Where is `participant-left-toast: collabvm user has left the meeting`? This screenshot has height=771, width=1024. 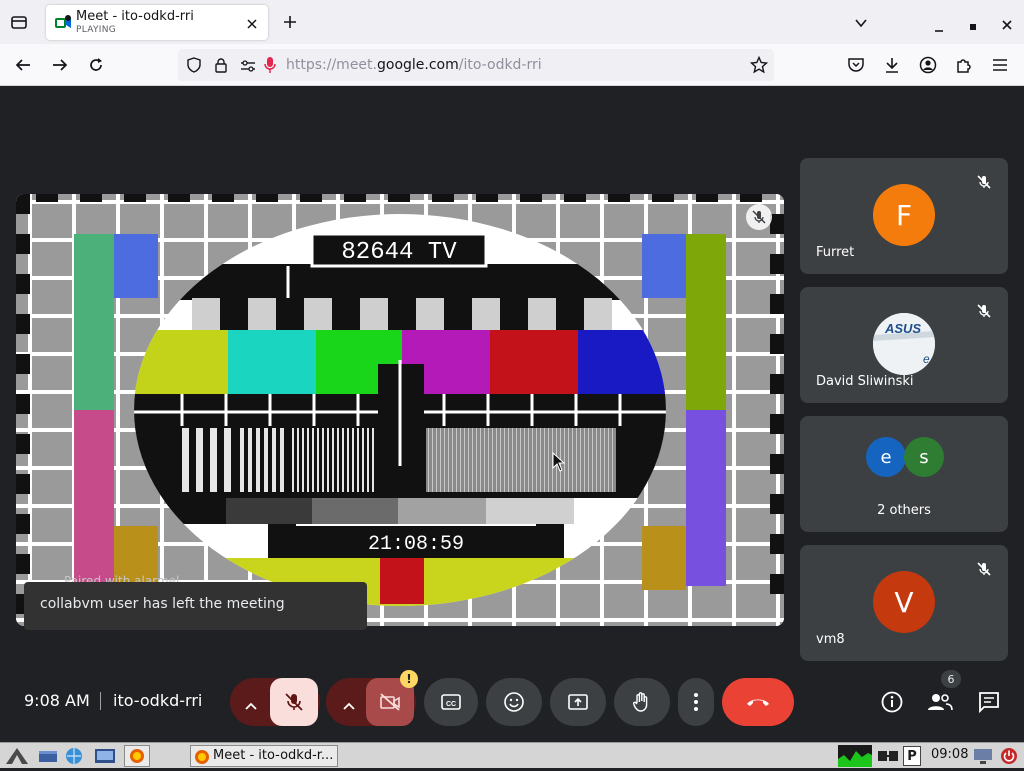 participant-left-toast: collabvm user has left the meeting is located at coordinates (195, 606).